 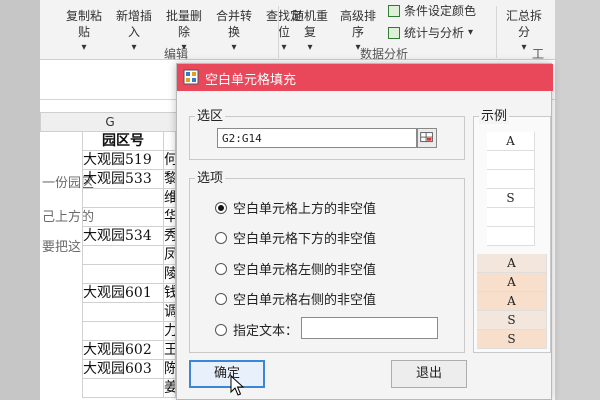 What do you see at coordinates (123, 293) in the screenshot?
I see `cell-park-number: 大观园601` at bounding box center [123, 293].